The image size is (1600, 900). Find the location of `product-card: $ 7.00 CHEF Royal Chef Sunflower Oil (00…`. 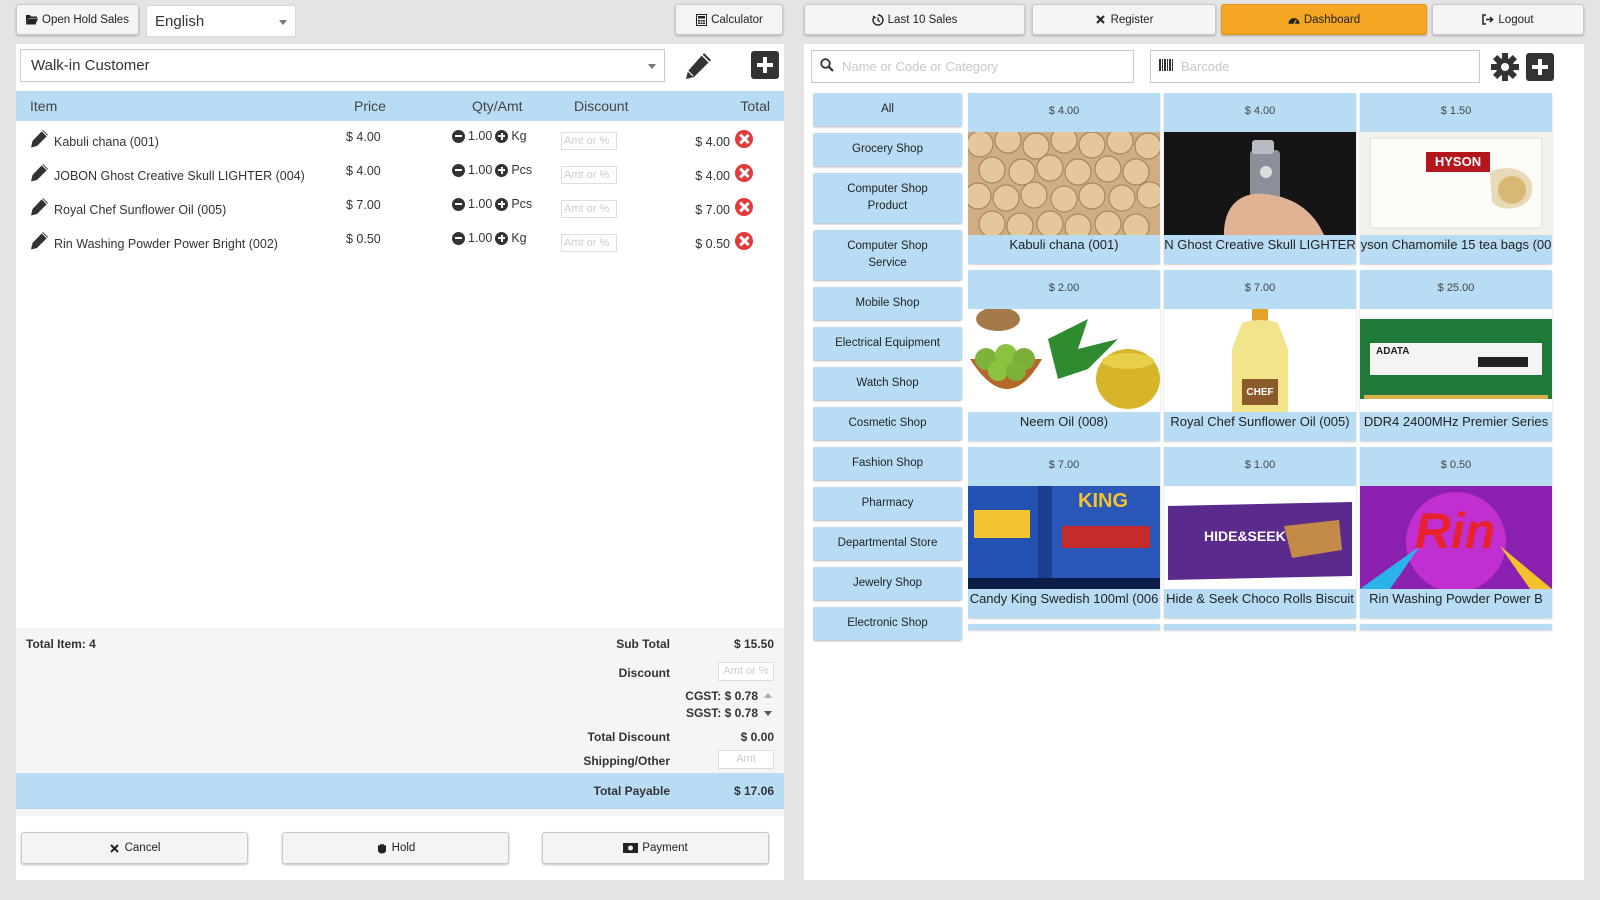

product-card: $ 7.00 CHEF Royal Chef Sunflower Oil (00… is located at coordinates (1260, 355).